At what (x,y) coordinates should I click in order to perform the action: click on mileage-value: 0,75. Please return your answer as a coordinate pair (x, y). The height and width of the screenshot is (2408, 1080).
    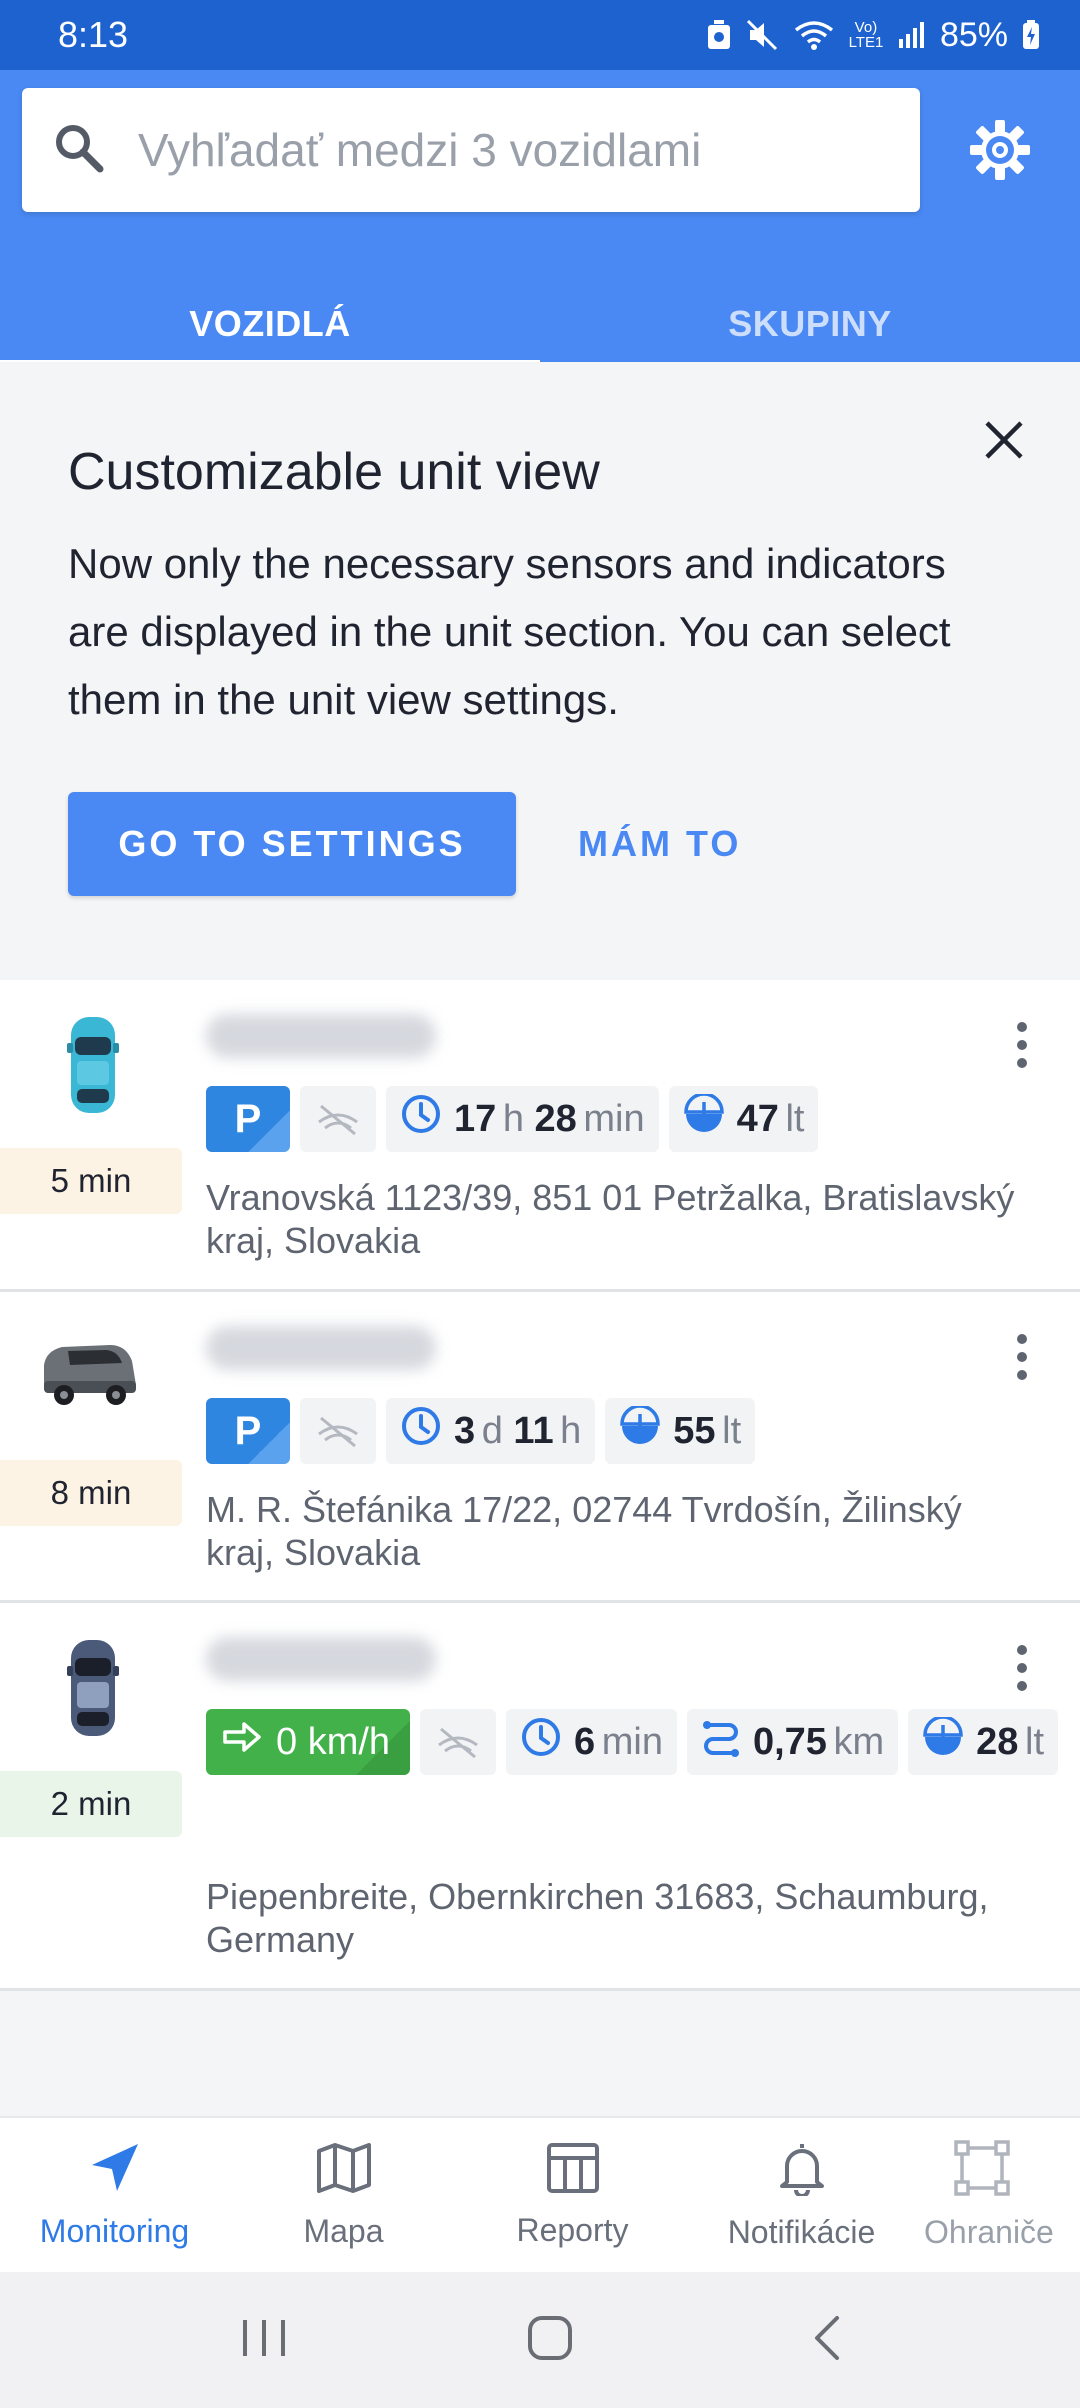
    Looking at the image, I should click on (789, 1741).